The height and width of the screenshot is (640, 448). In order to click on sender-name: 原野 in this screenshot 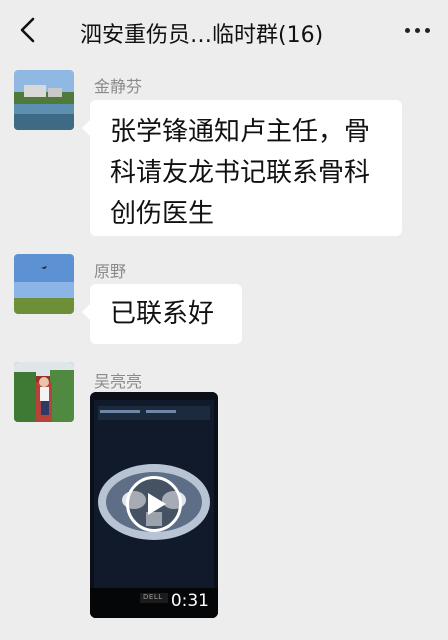, I will do `click(110, 271)`.